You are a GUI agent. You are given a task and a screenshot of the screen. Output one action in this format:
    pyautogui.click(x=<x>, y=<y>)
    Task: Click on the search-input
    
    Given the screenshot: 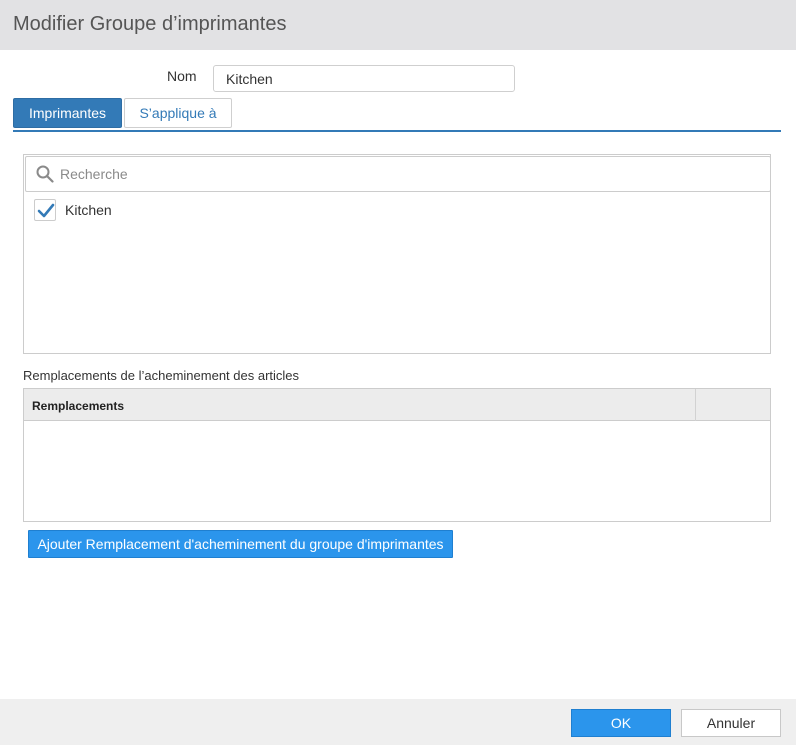 What is the action you would take?
    pyautogui.click(x=410, y=174)
    